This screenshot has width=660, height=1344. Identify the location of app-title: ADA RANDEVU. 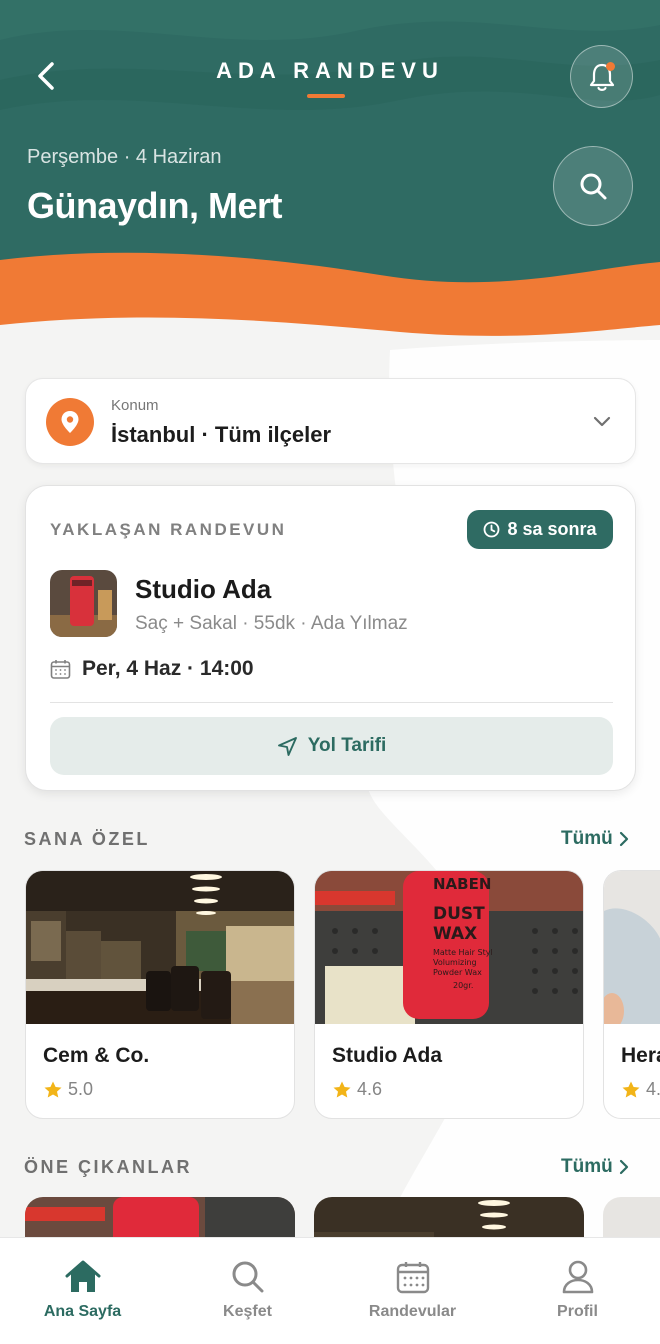
(330, 70).